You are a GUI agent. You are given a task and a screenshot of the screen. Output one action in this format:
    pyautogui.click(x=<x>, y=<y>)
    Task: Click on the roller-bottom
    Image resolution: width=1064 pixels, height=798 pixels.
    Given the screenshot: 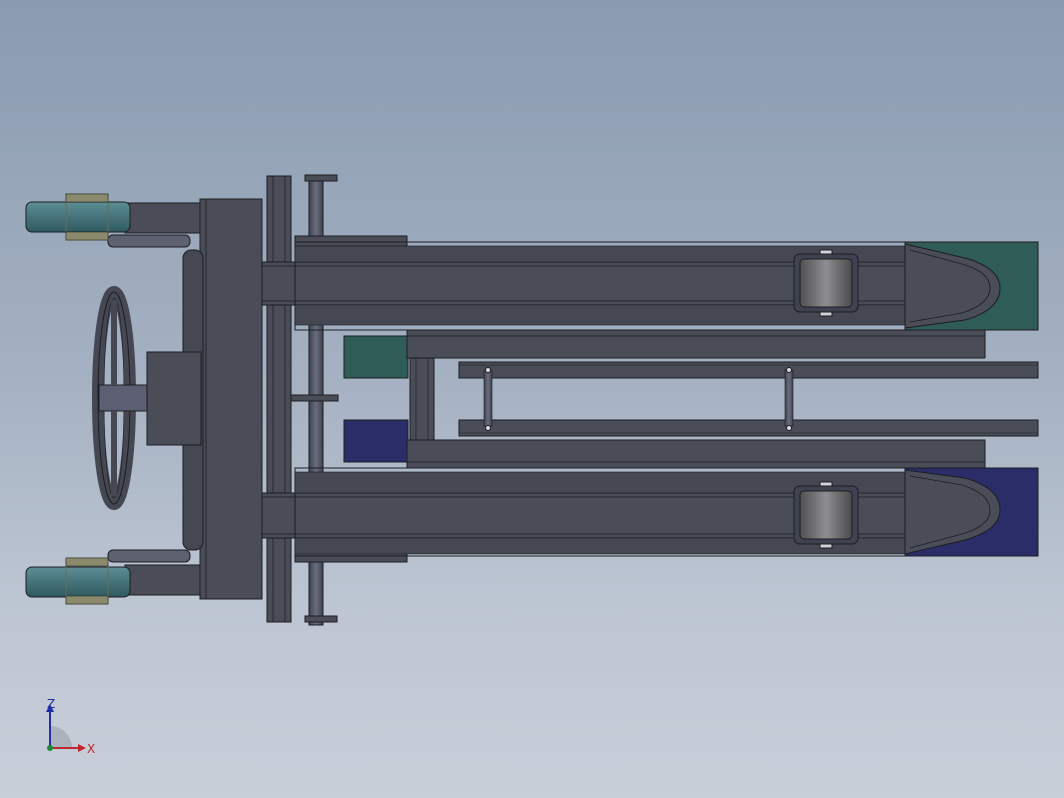 What is the action you would take?
    pyautogui.click(x=826, y=515)
    